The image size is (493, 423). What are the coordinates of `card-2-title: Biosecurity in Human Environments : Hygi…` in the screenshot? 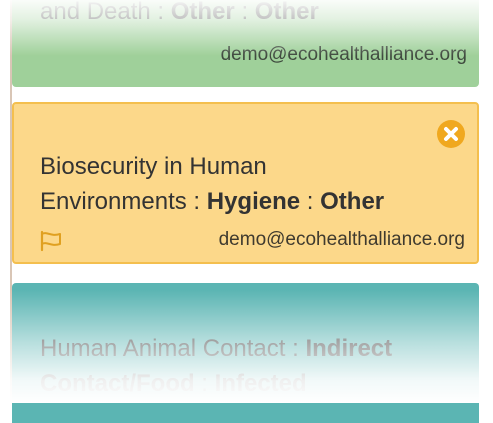 It's located at (212, 184).